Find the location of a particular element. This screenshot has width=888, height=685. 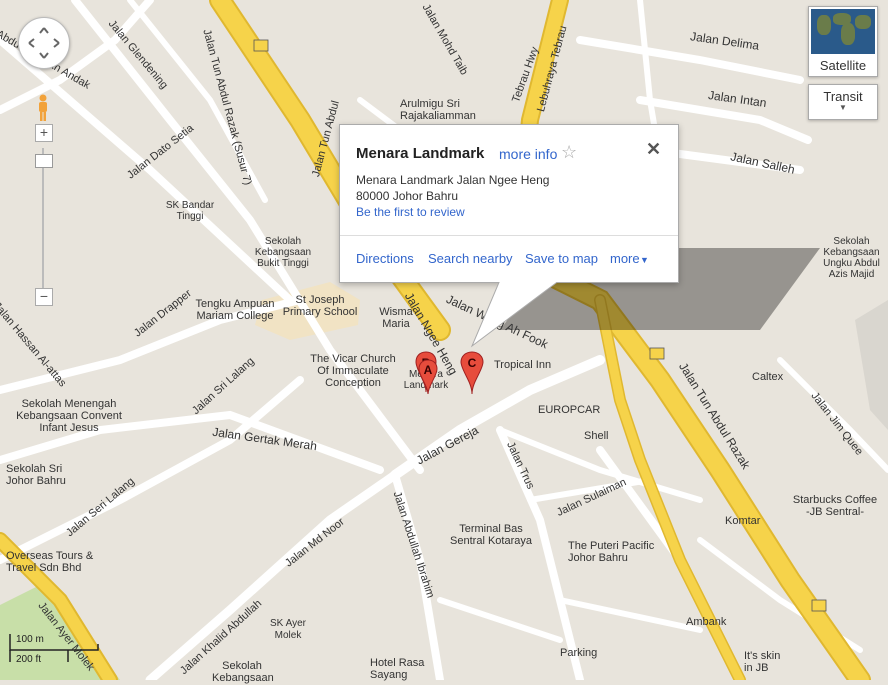

address-line-2: 80000 Johor Bahru is located at coordinates (407, 196).